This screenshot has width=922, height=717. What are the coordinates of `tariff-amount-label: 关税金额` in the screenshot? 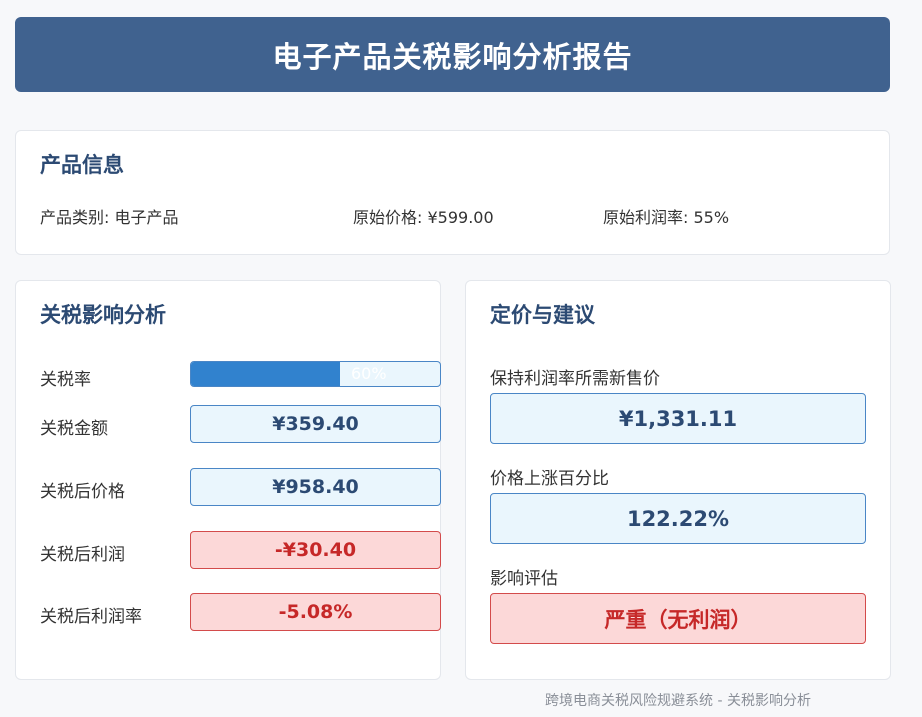 It's located at (74, 429).